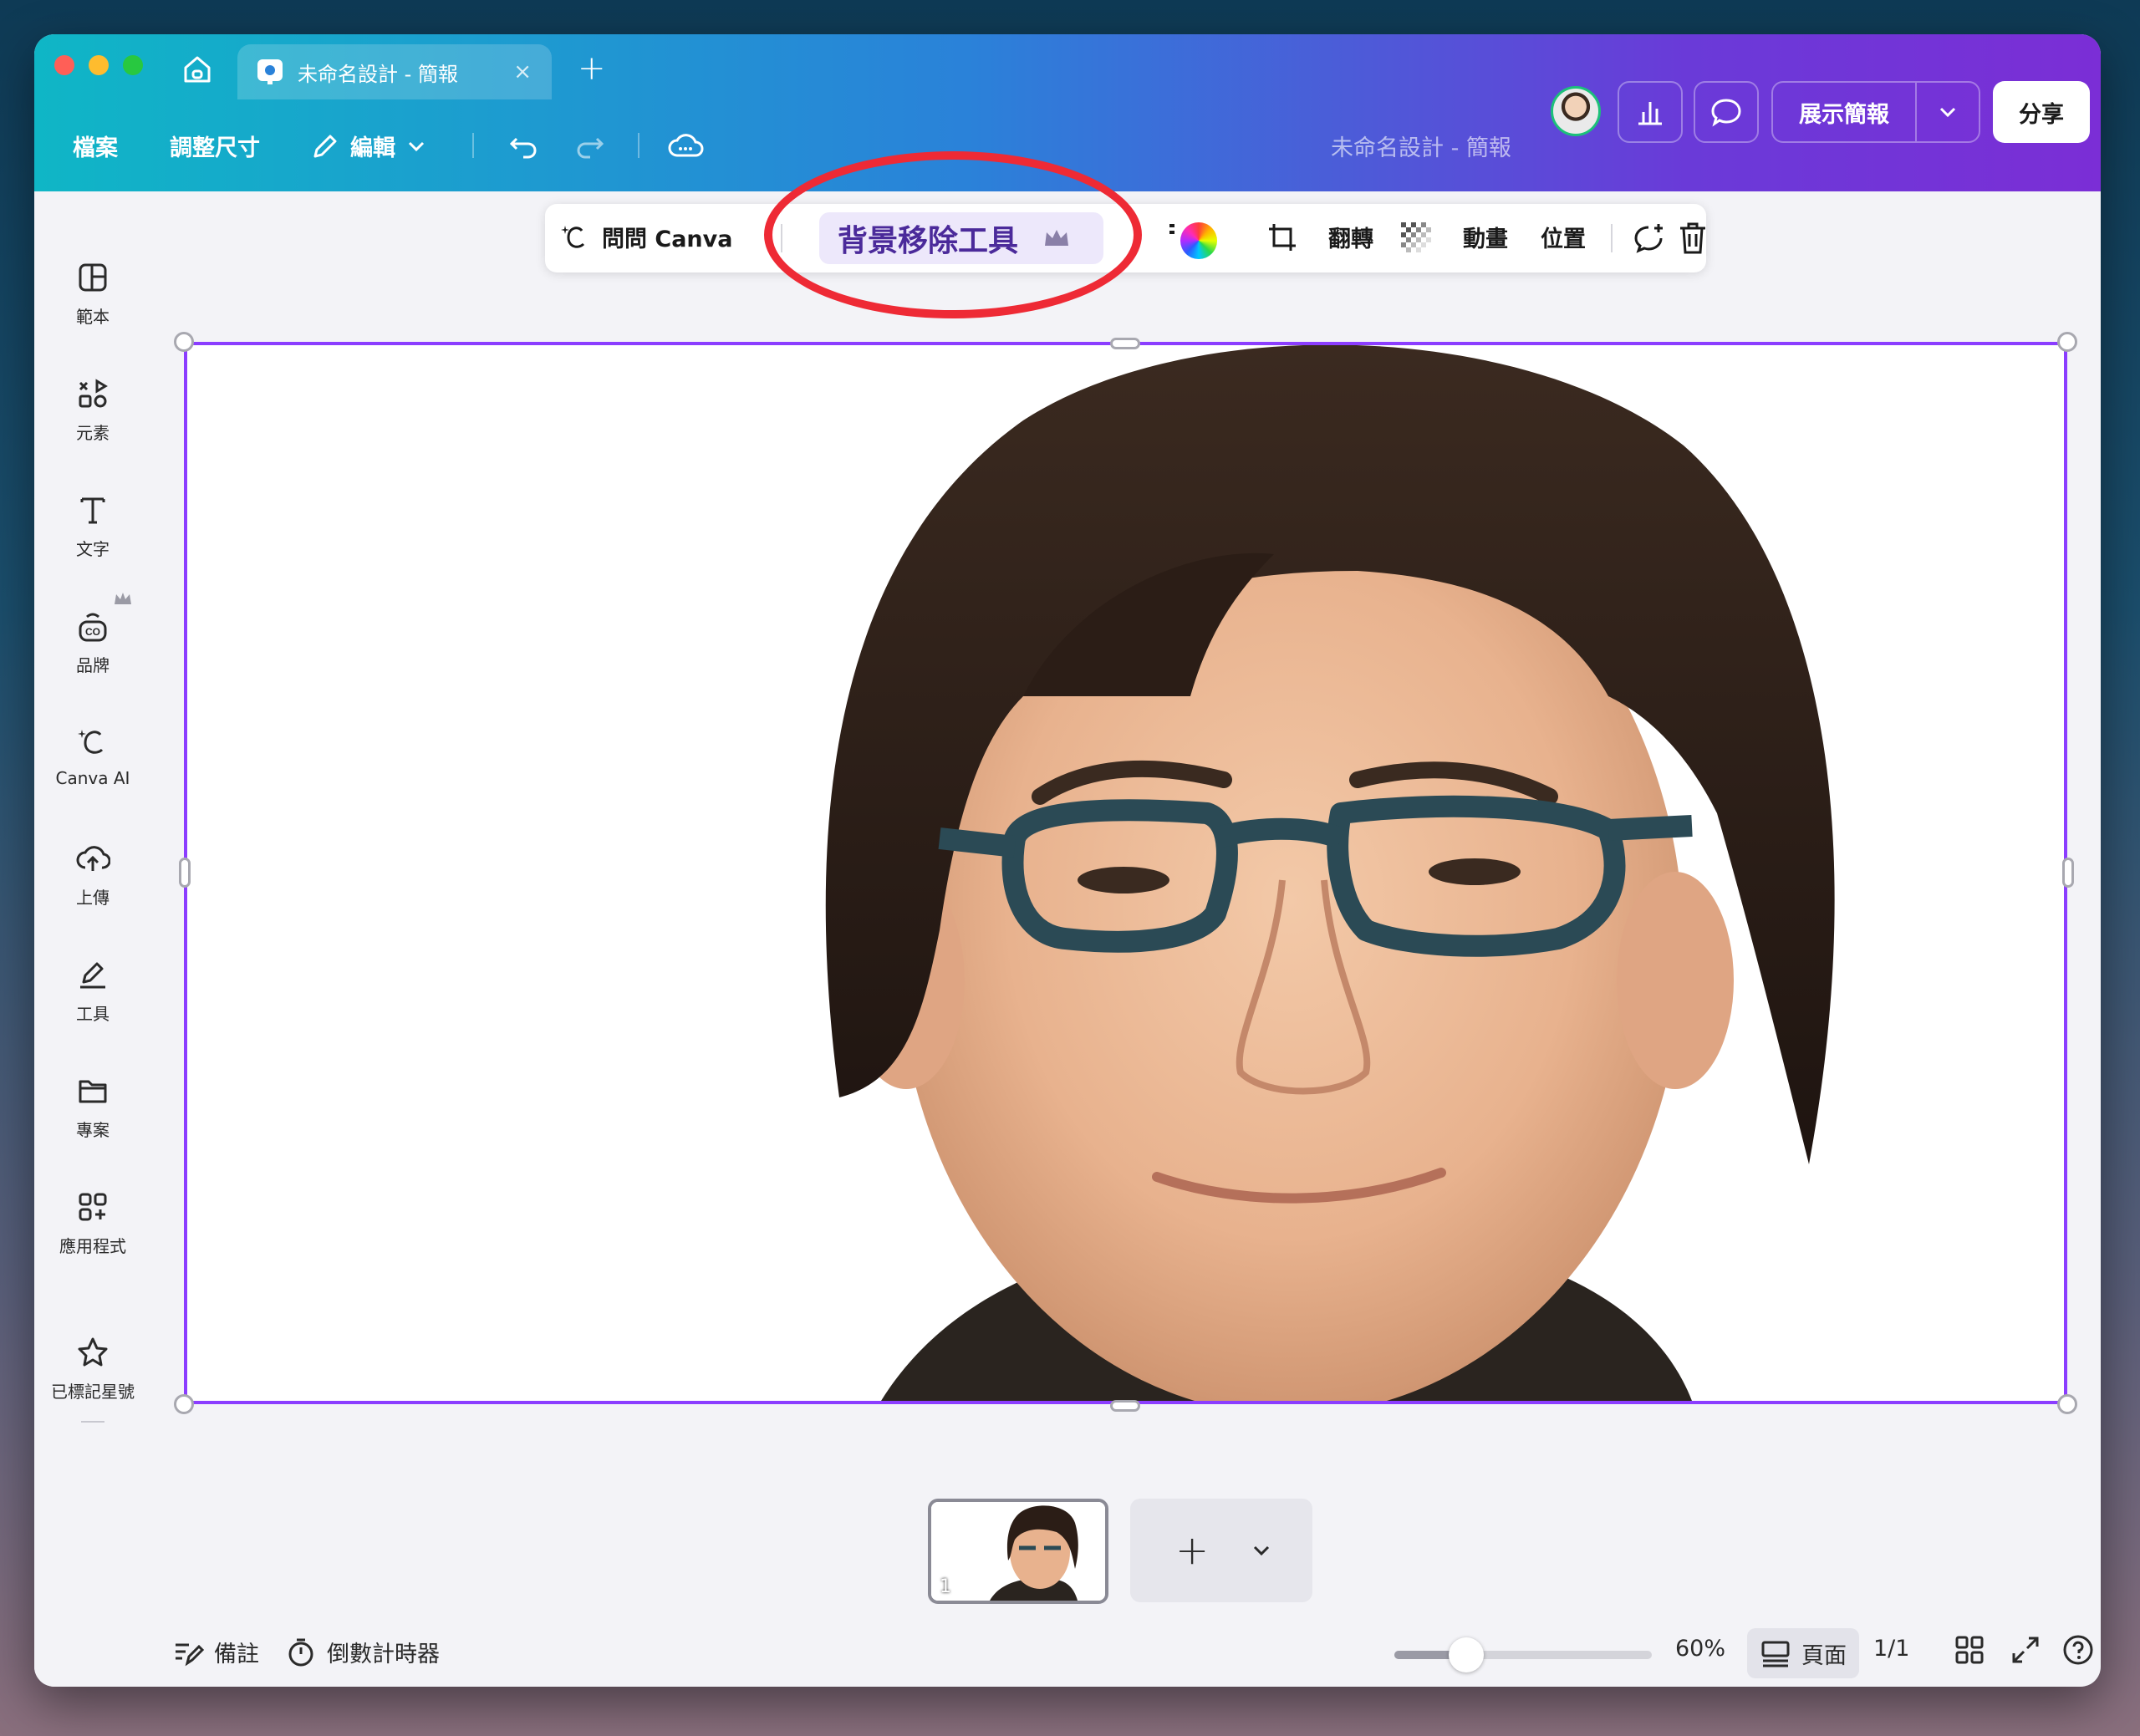 The image size is (2140, 1736). I want to click on speech-bubble-icon, so click(1726, 113).